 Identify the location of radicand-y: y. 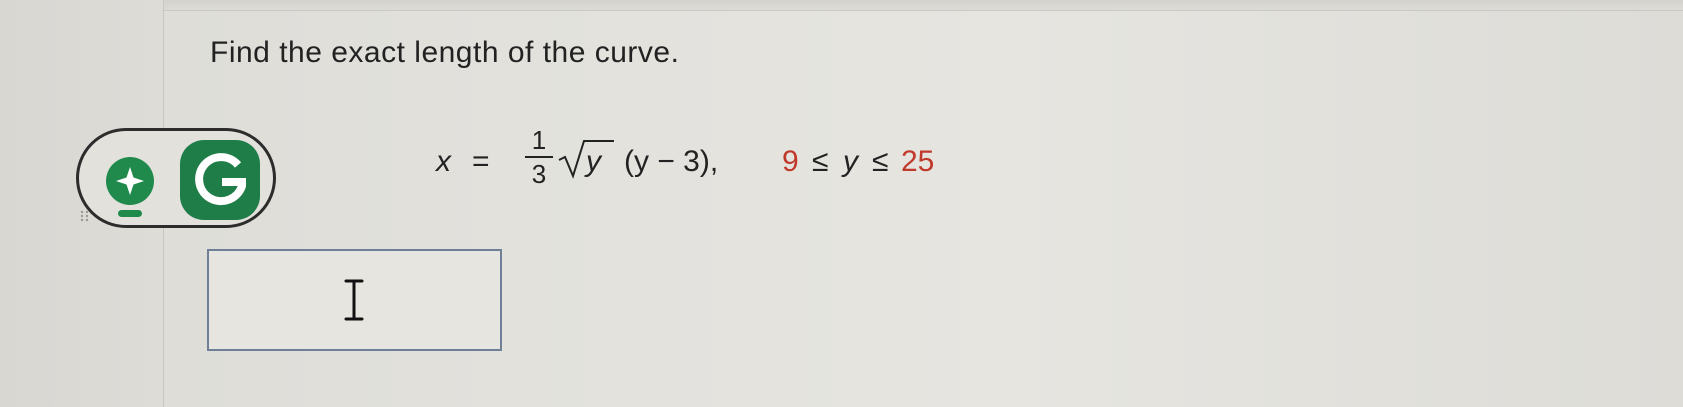
(593, 161).